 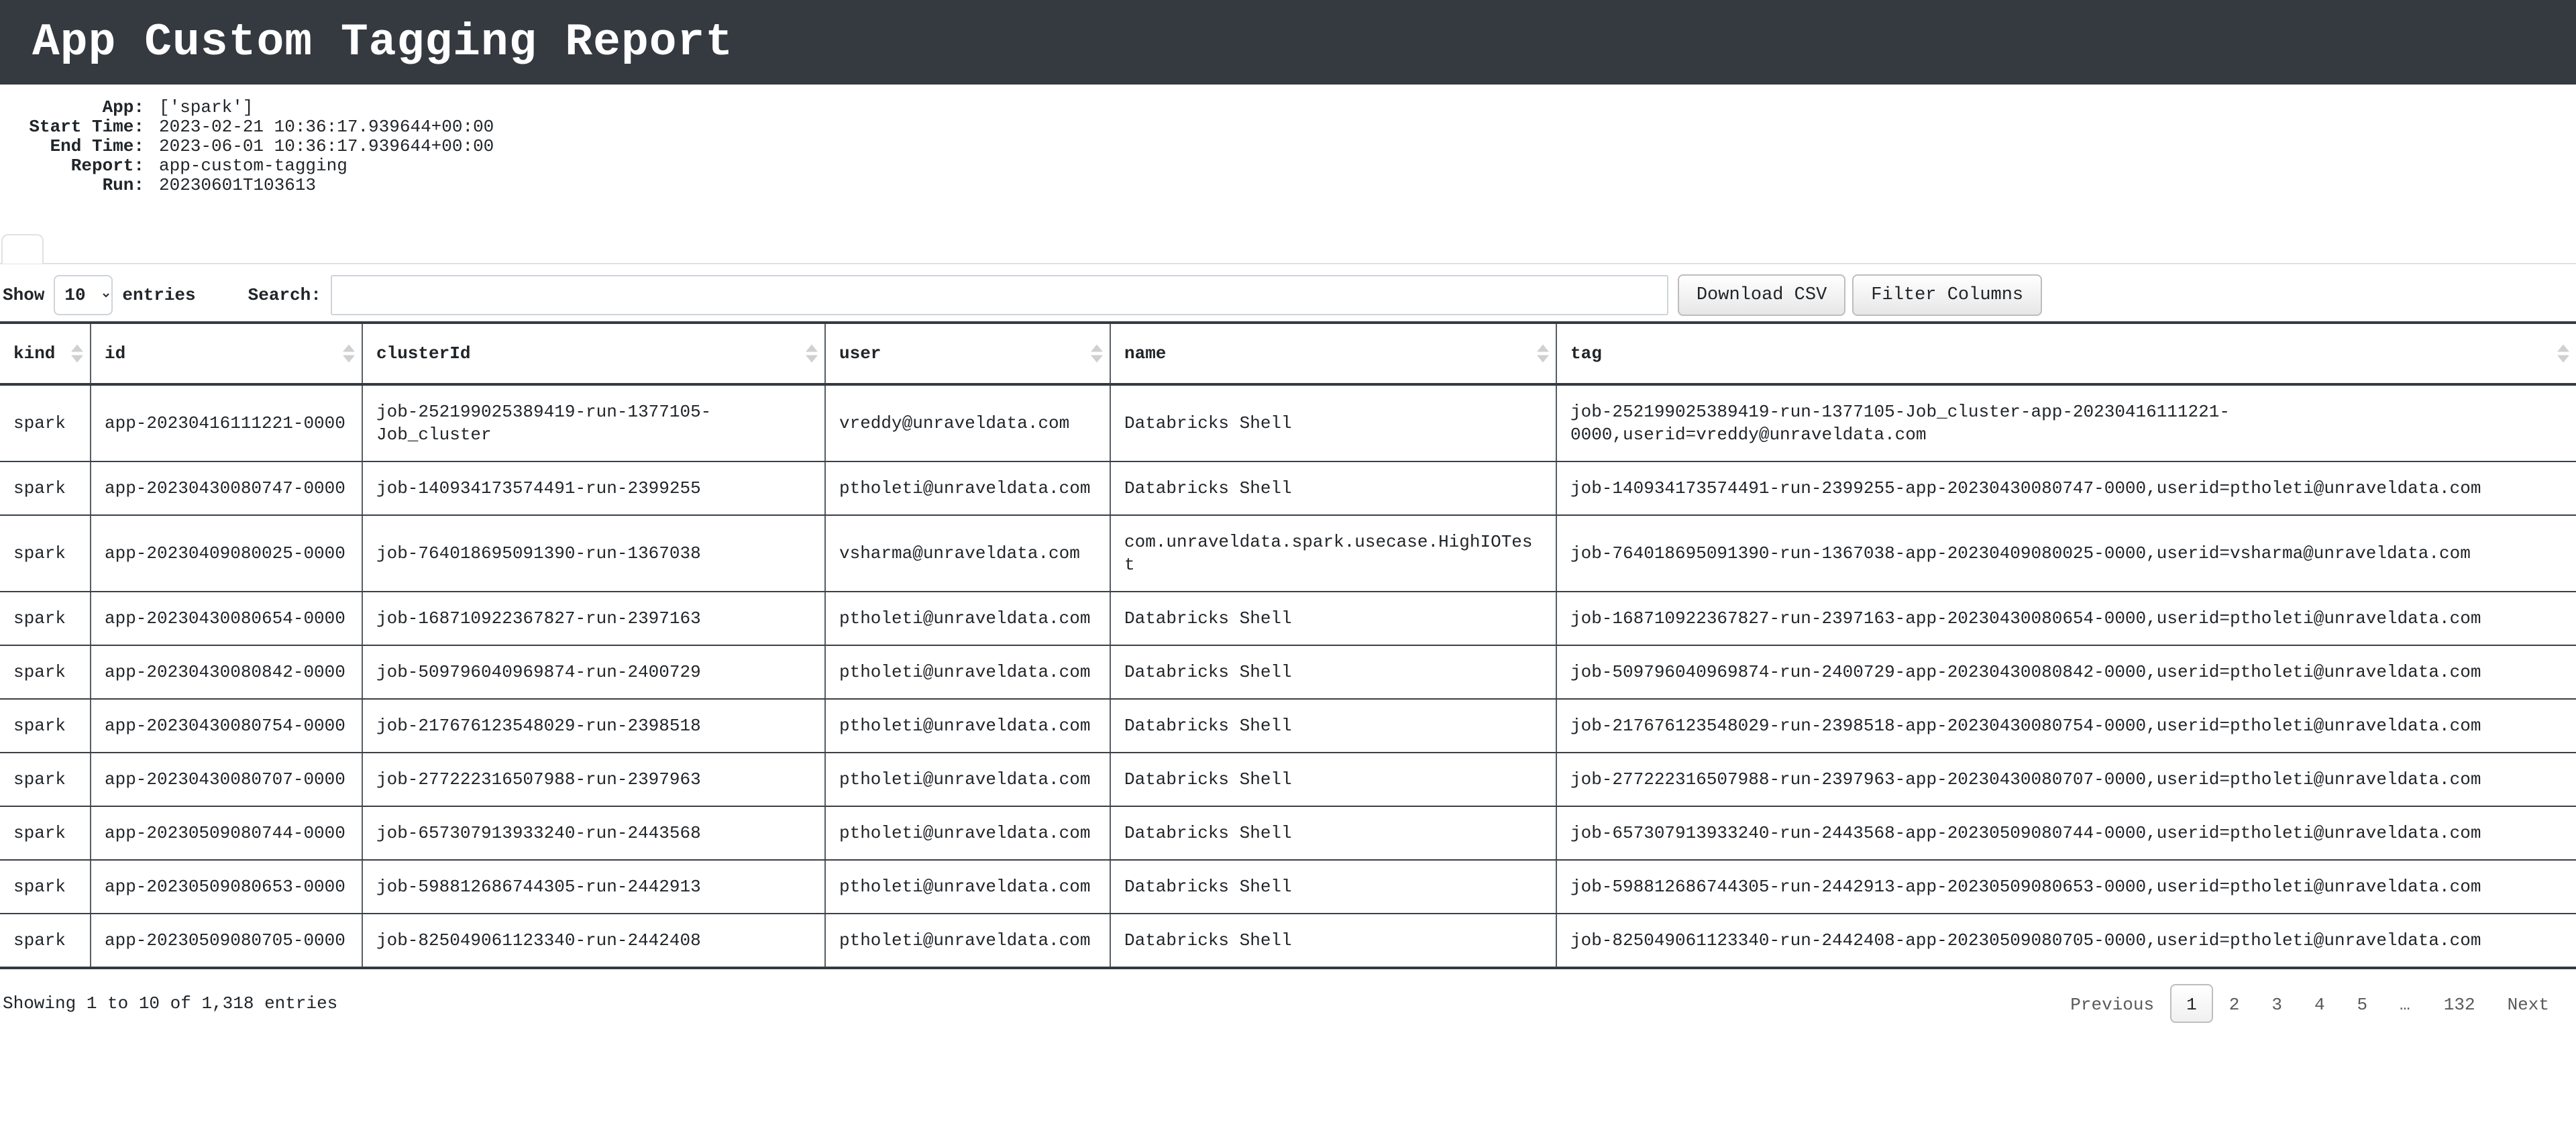 I want to click on table-header: kind id clusterId user name tag, so click(x=1288, y=353).